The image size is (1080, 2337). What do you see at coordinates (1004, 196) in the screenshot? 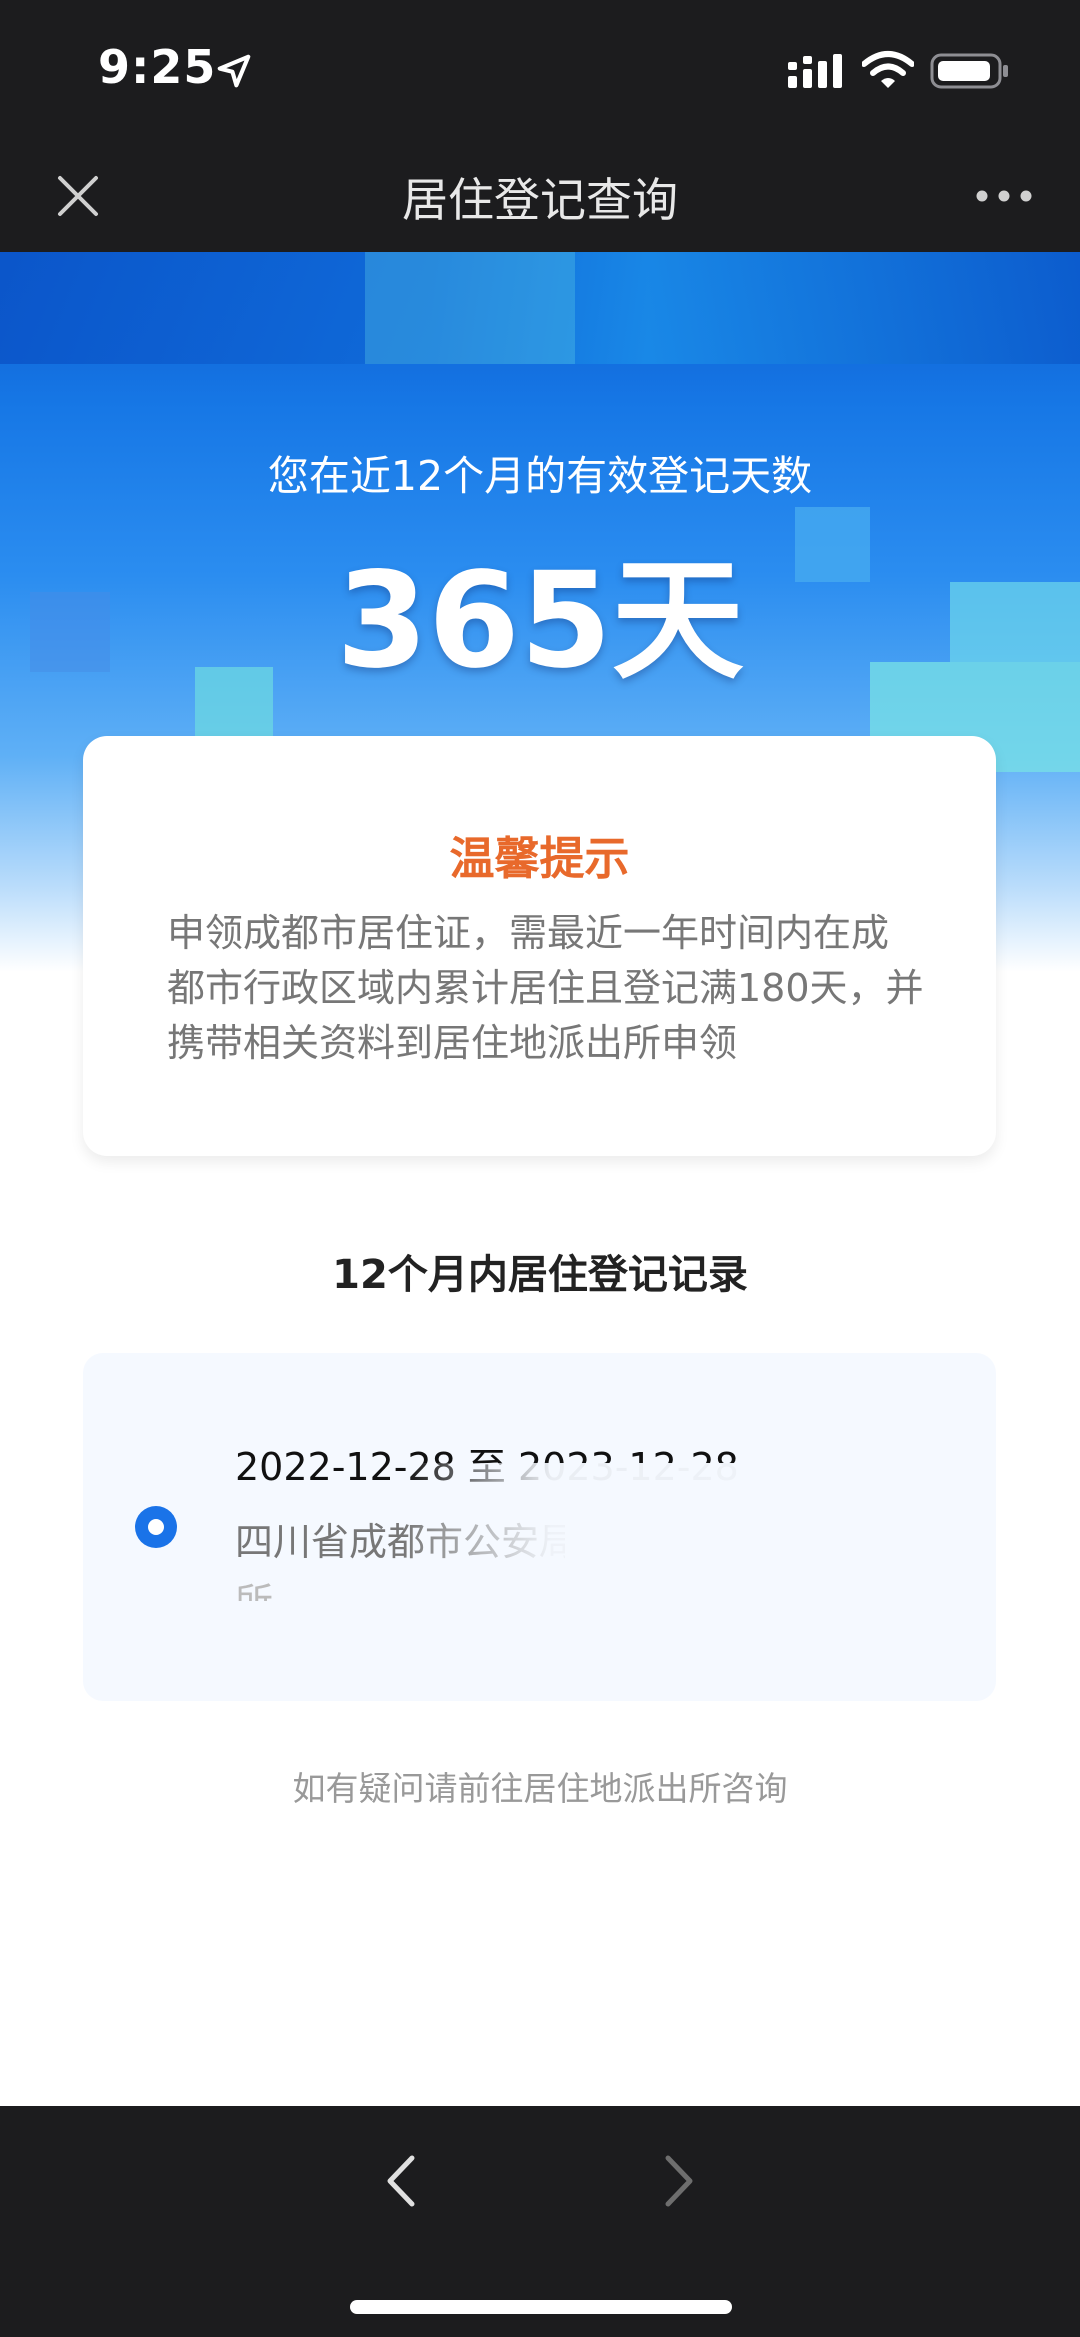
I see `more-icon` at bounding box center [1004, 196].